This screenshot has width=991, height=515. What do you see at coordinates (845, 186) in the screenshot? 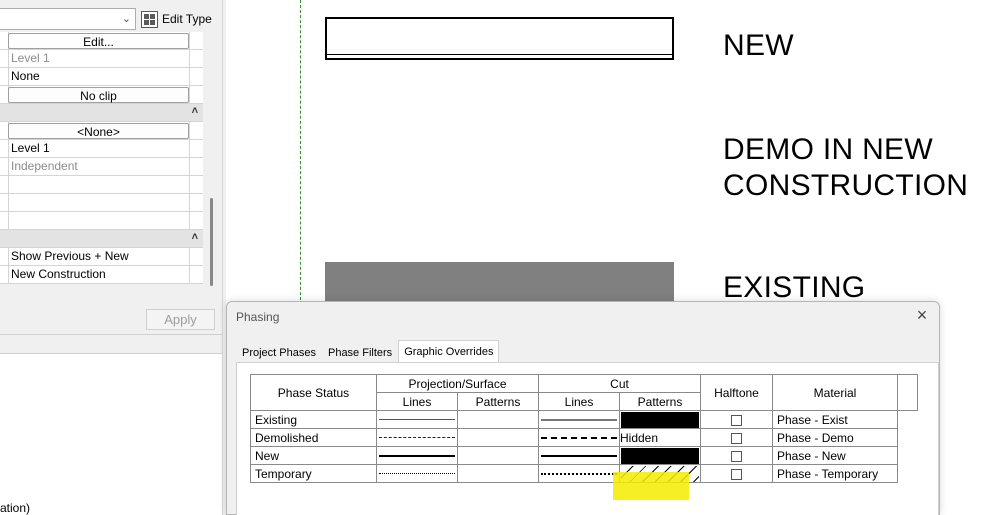
I see `text-note-demo-line2: CONSTRUCTION` at bounding box center [845, 186].